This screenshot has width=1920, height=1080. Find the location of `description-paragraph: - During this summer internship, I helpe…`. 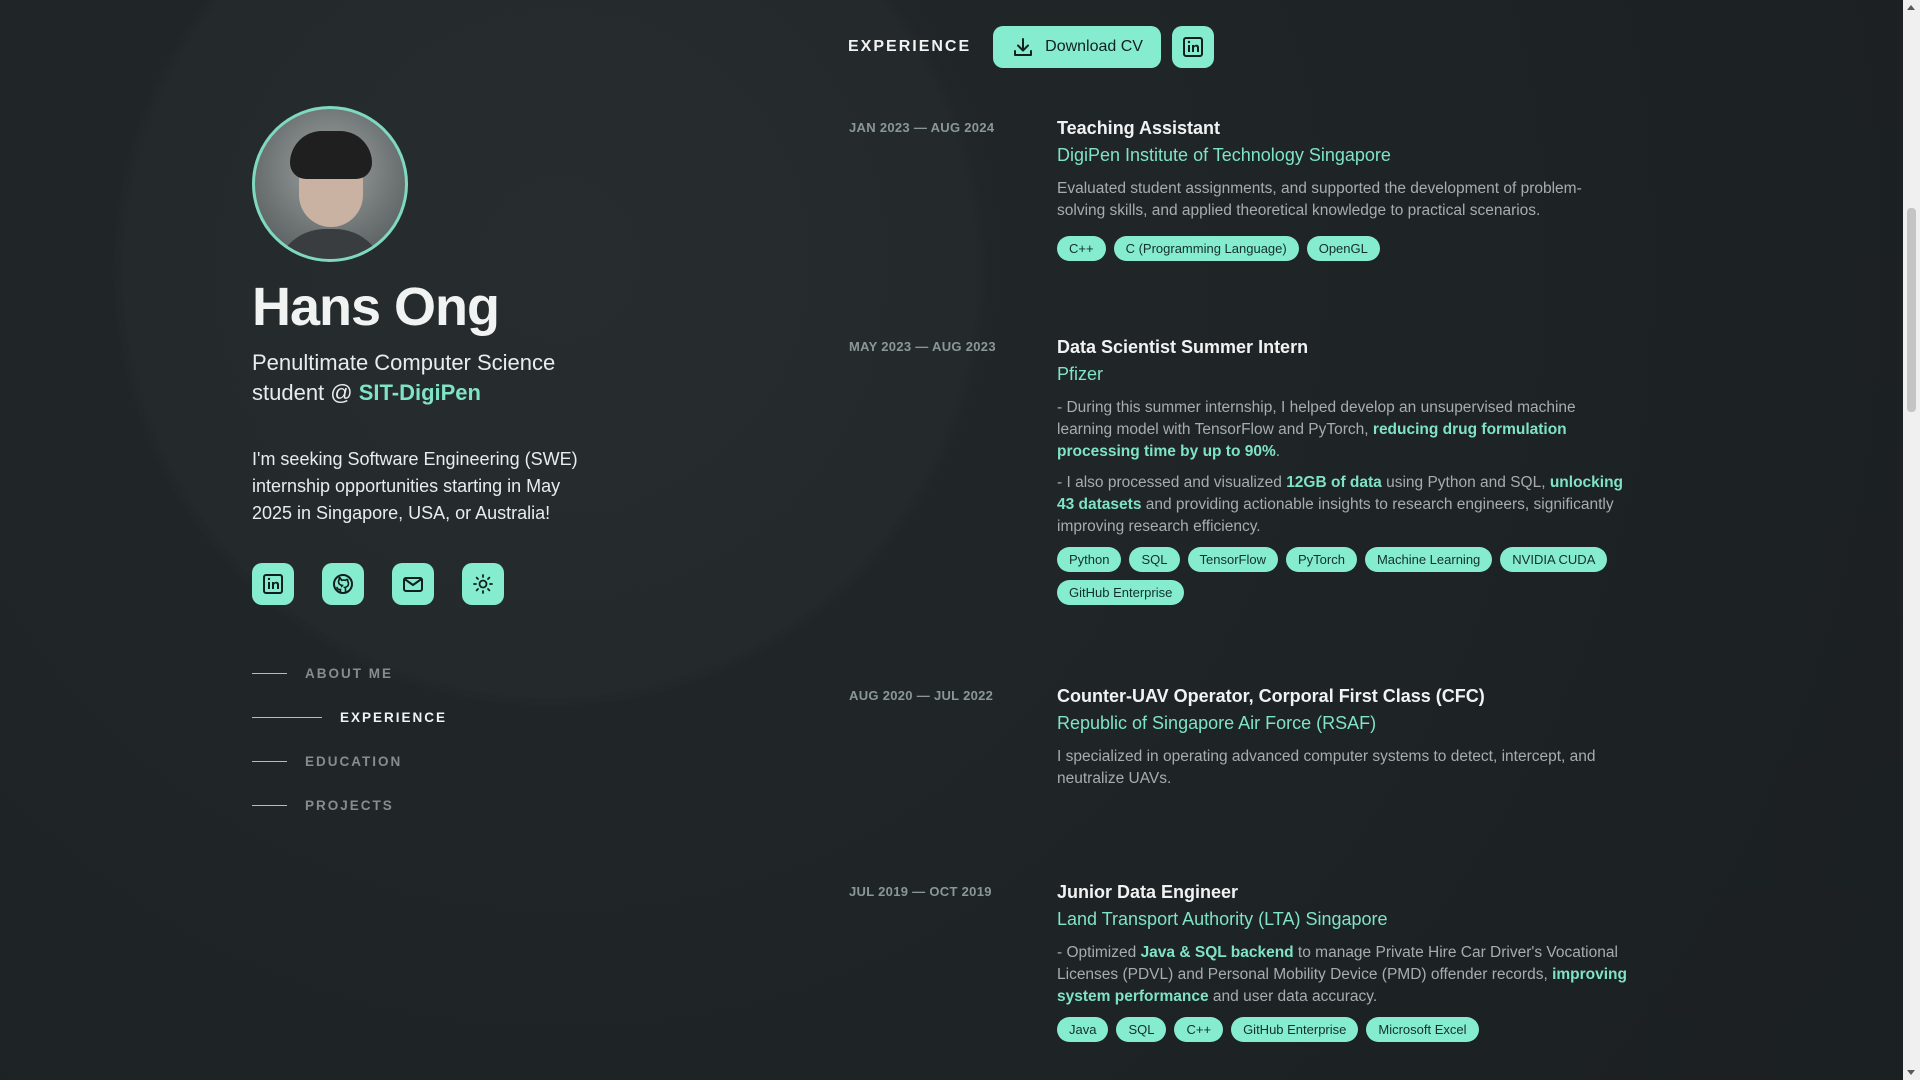

description-paragraph: - During this summer internship, I helpe… is located at coordinates (1342, 430).